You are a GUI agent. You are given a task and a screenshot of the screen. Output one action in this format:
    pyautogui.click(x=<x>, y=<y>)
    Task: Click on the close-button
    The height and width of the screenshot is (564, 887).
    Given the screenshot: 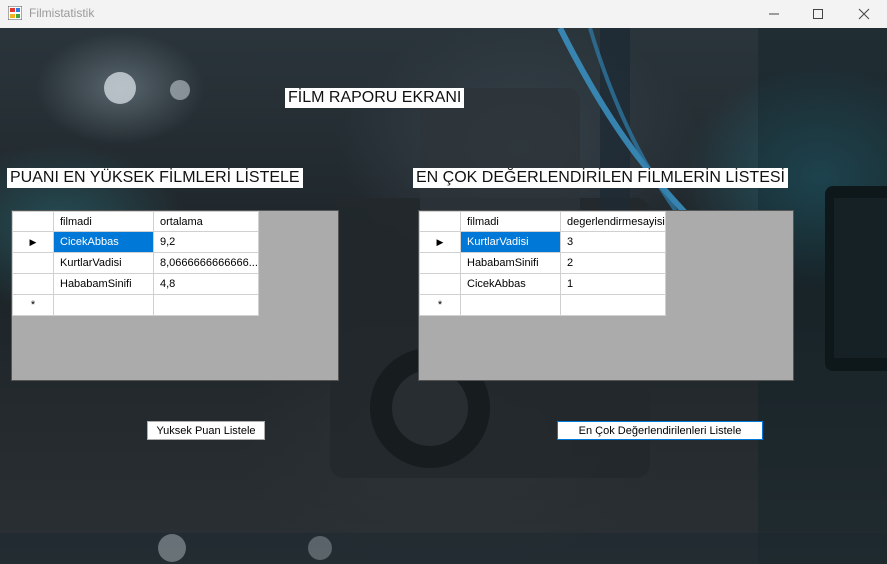 What is the action you would take?
    pyautogui.click(x=864, y=14)
    